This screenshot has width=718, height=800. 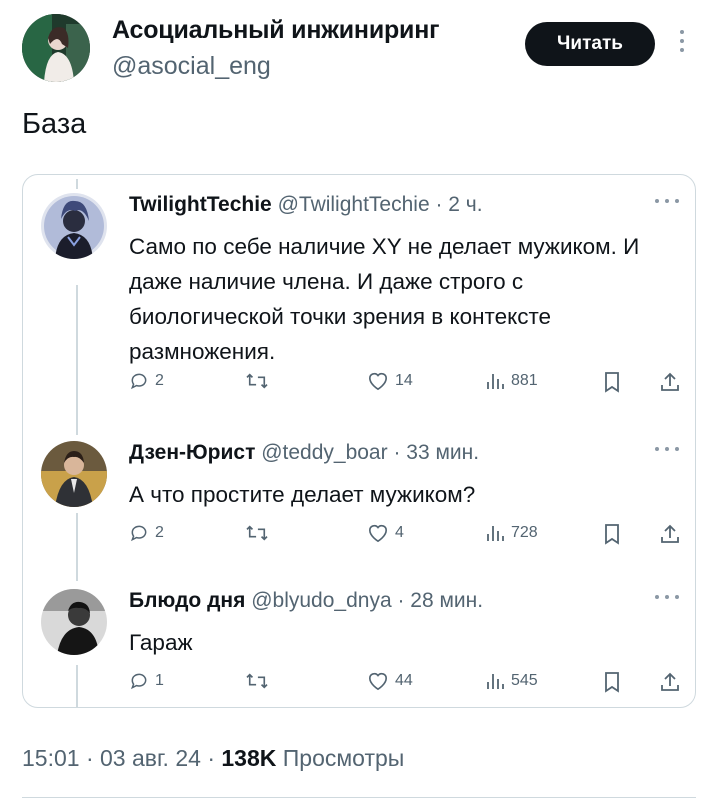 I want to click on action-bar: 2 14 881, so click(x=409, y=386).